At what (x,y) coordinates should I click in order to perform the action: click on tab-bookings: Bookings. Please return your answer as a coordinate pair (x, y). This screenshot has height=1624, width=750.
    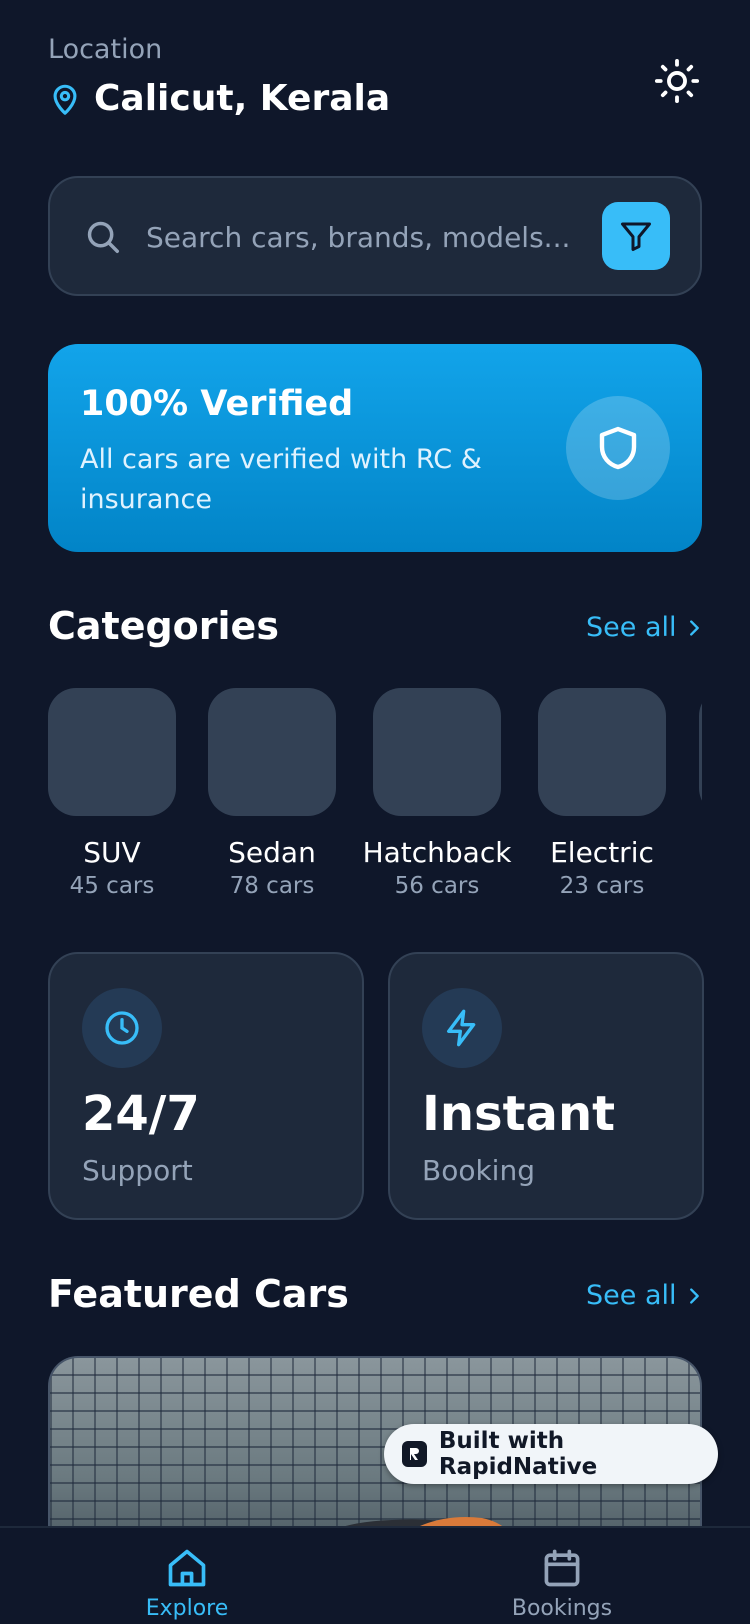
    Looking at the image, I should click on (562, 1583).